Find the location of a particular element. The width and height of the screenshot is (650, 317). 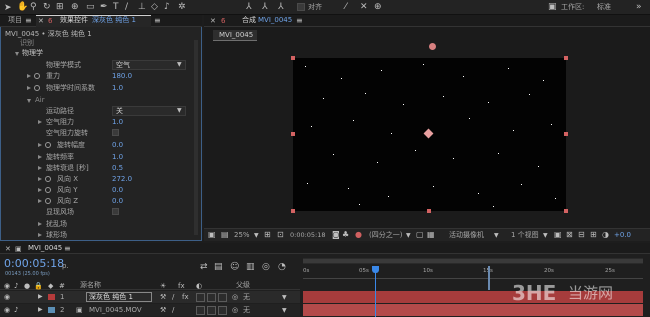

switch-edit-icon: / is located at coordinates (173, 310).